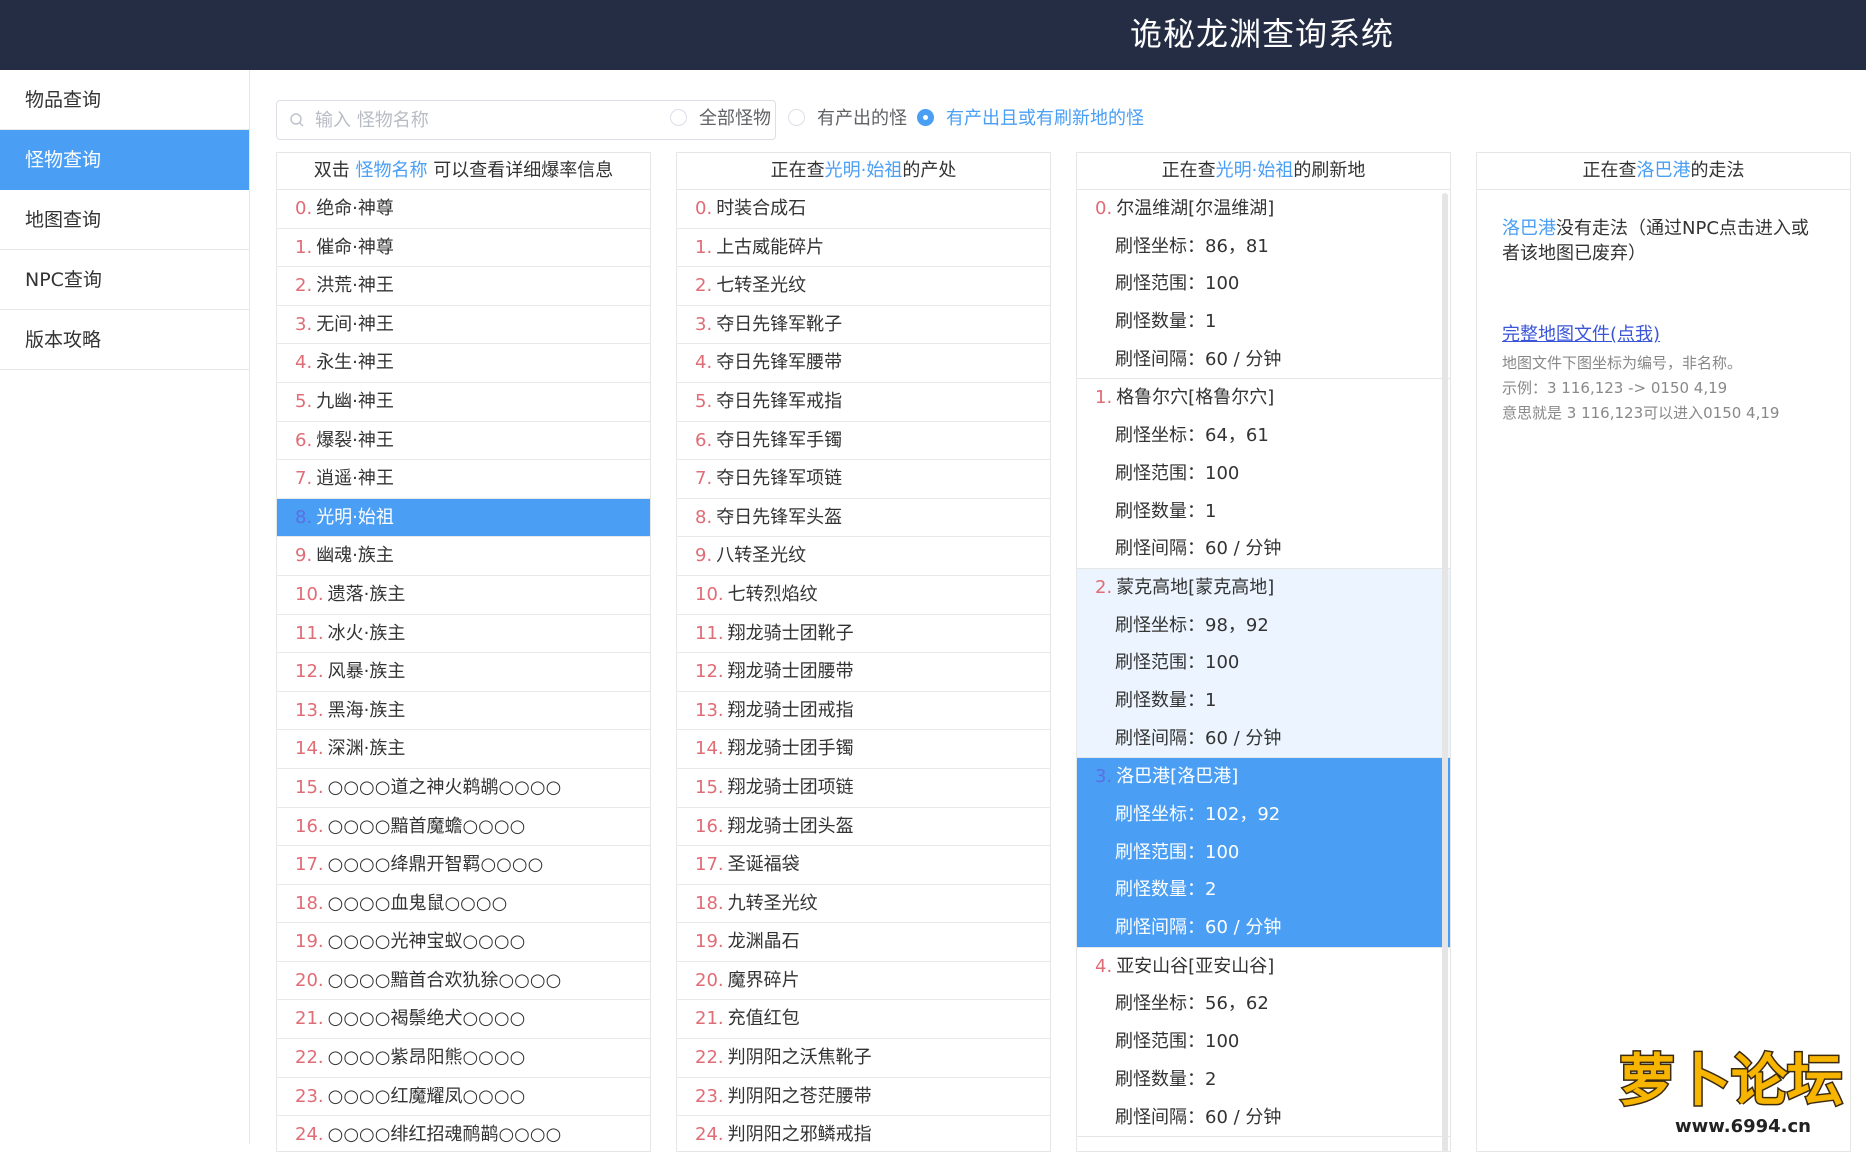 The width and height of the screenshot is (1866, 1152). I want to click on drop-row: 22. 判阴阳之沃焦靴子, so click(863, 1058).